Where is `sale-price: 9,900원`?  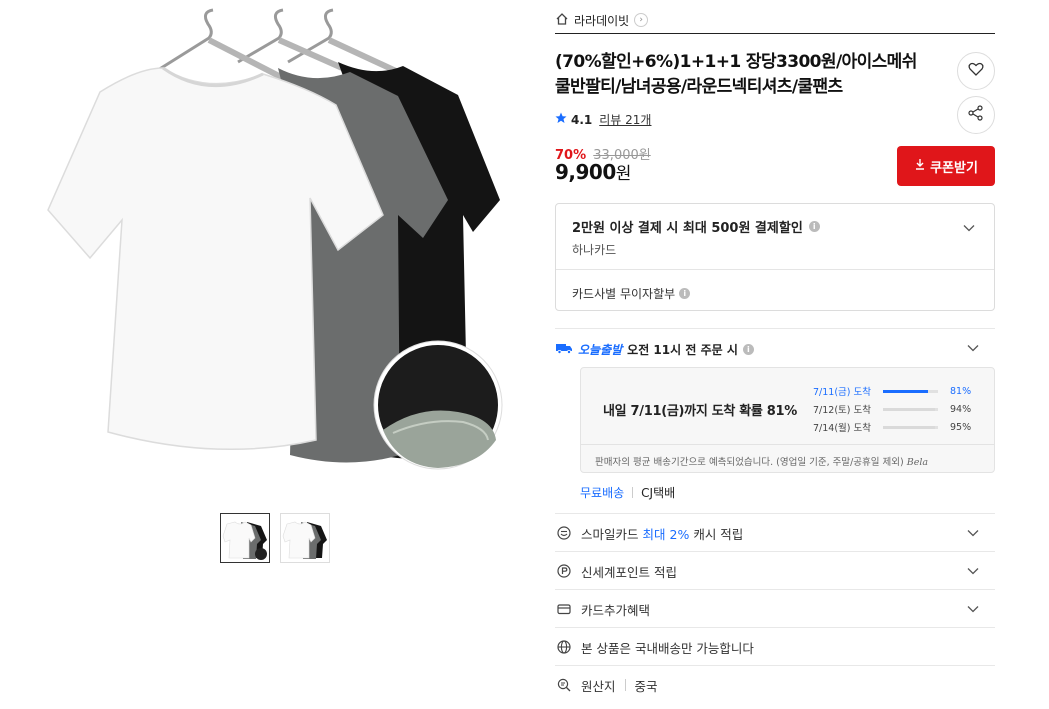 sale-price: 9,900원 is located at coordinates (593, 171).